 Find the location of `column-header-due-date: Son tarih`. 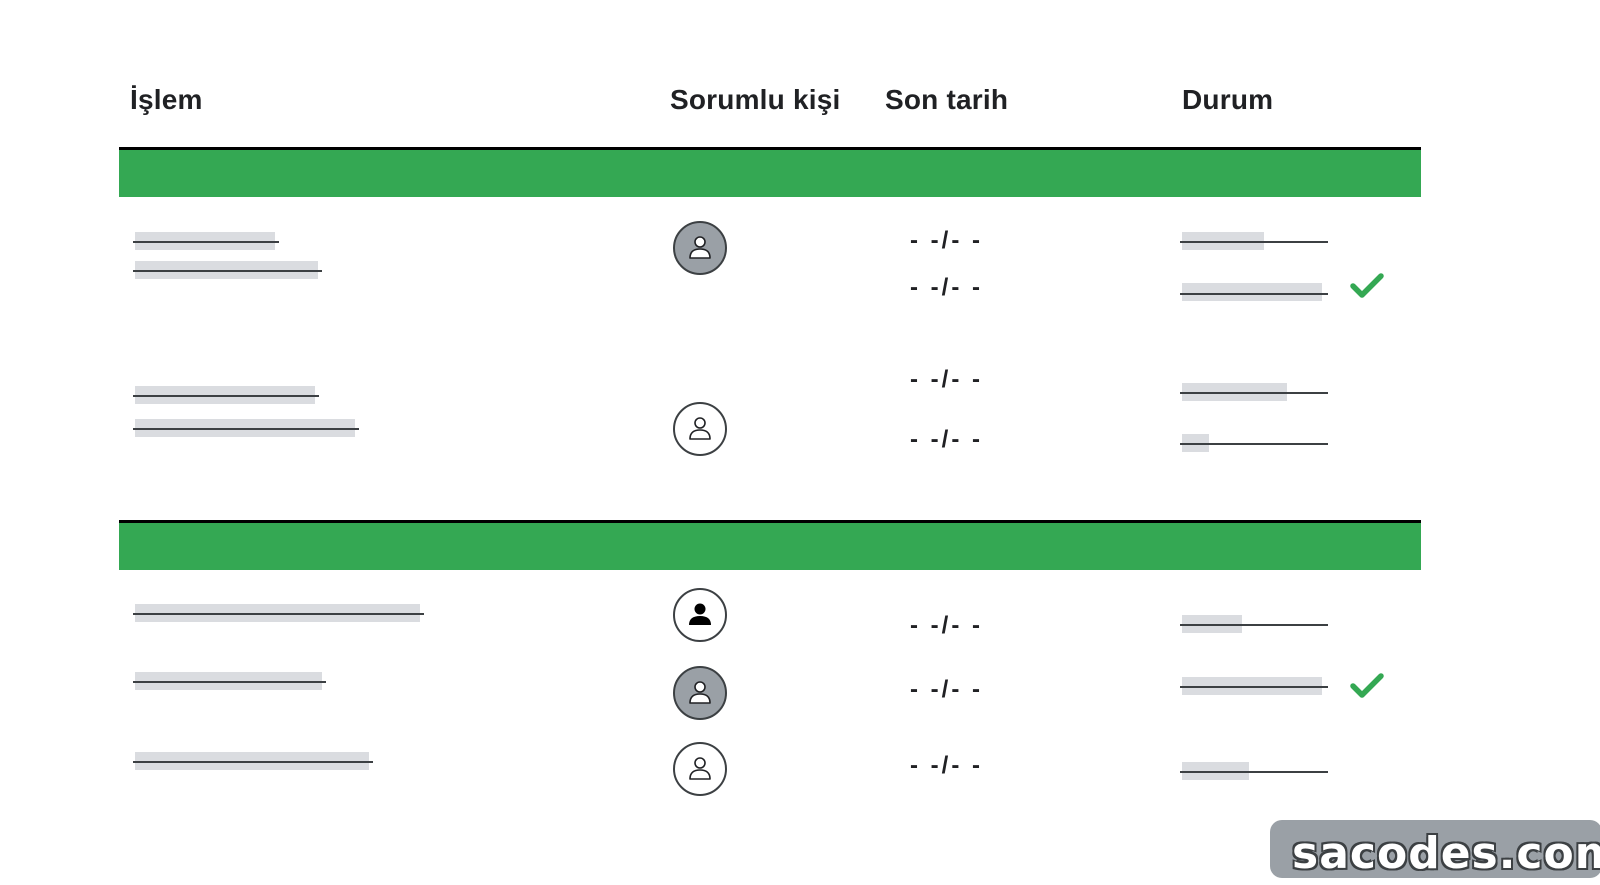

column-header-due-date: Son tarih is located at coordinates (947, 99).